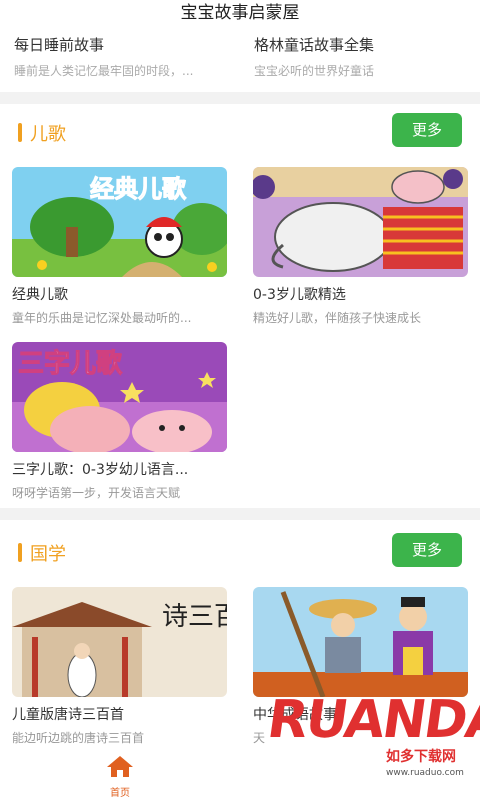 The height and width of the screenshot is (800, 480). What do you see at coordinates (119, 397) in the screenshot?
I see `card-thumbnail: 三字儿歌` at bounding box center [119, 397].